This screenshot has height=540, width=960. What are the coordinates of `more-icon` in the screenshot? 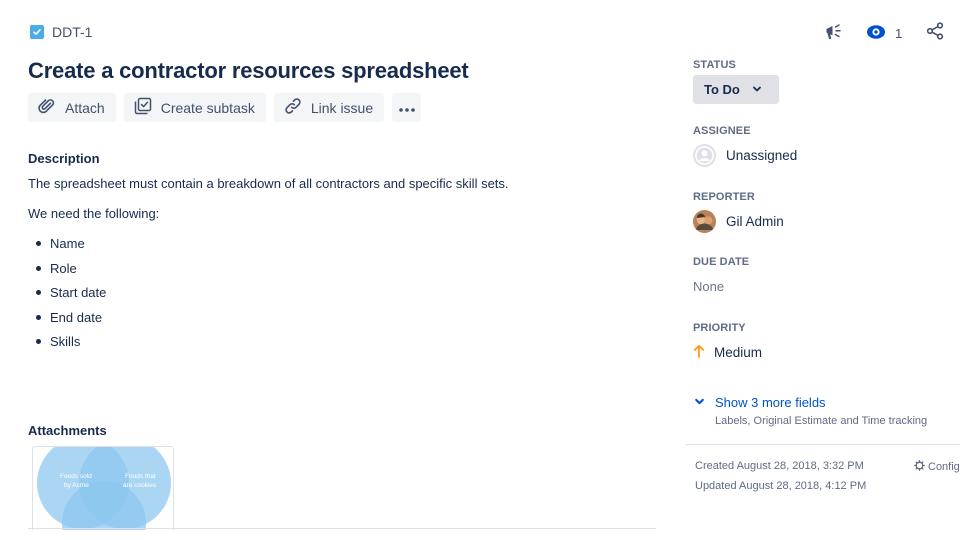 It's located at (407, 108).